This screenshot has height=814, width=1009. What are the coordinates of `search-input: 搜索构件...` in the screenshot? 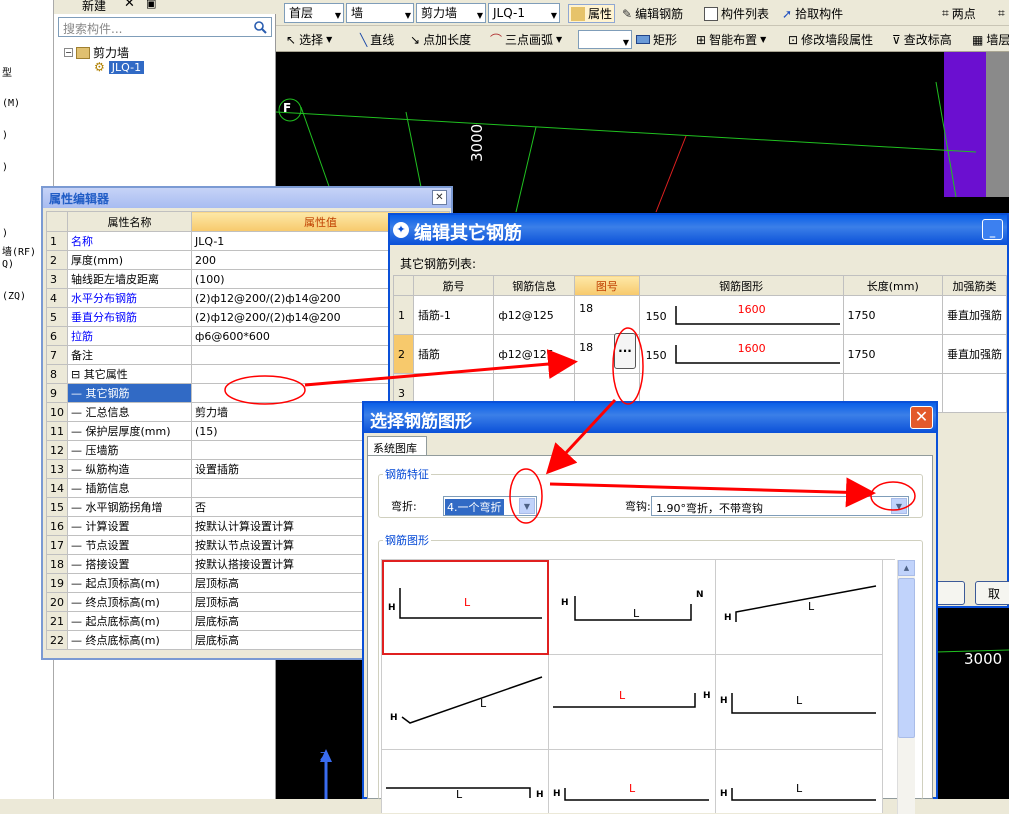 It's located at (165, 27).